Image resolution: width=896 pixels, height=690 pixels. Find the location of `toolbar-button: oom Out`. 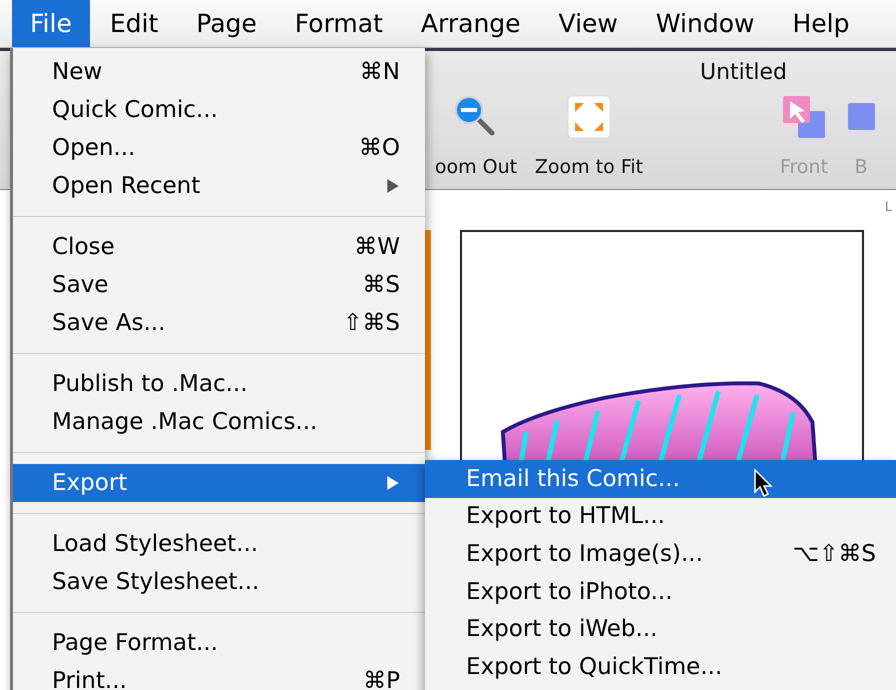

toolbar-button: oom Out is located at coordinates (476, 136).